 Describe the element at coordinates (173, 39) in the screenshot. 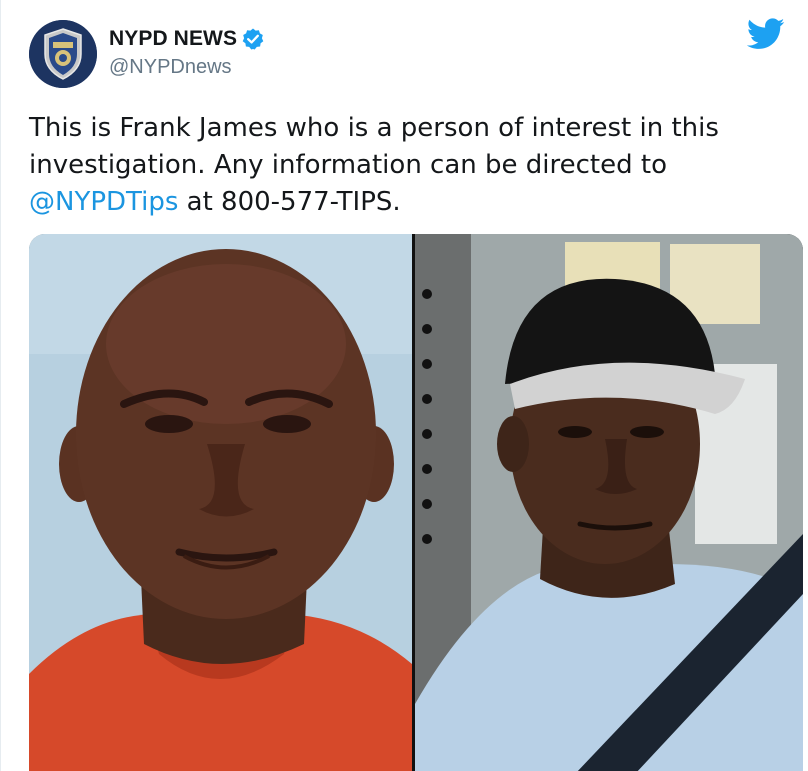

I see `display-name: NYPD NEWS` at that location.